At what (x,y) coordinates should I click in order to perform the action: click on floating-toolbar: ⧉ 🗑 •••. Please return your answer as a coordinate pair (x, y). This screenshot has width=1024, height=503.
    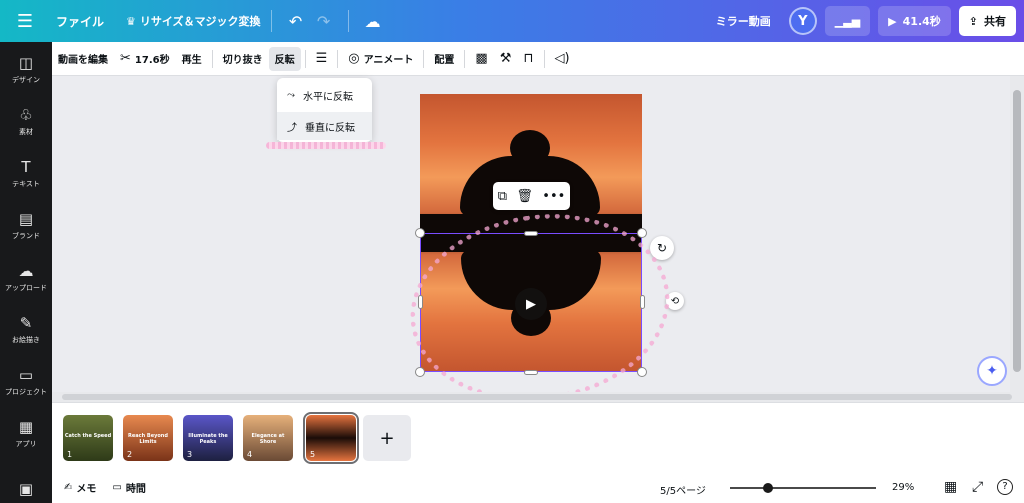
    Looking at the image, I should click on (531, 196).